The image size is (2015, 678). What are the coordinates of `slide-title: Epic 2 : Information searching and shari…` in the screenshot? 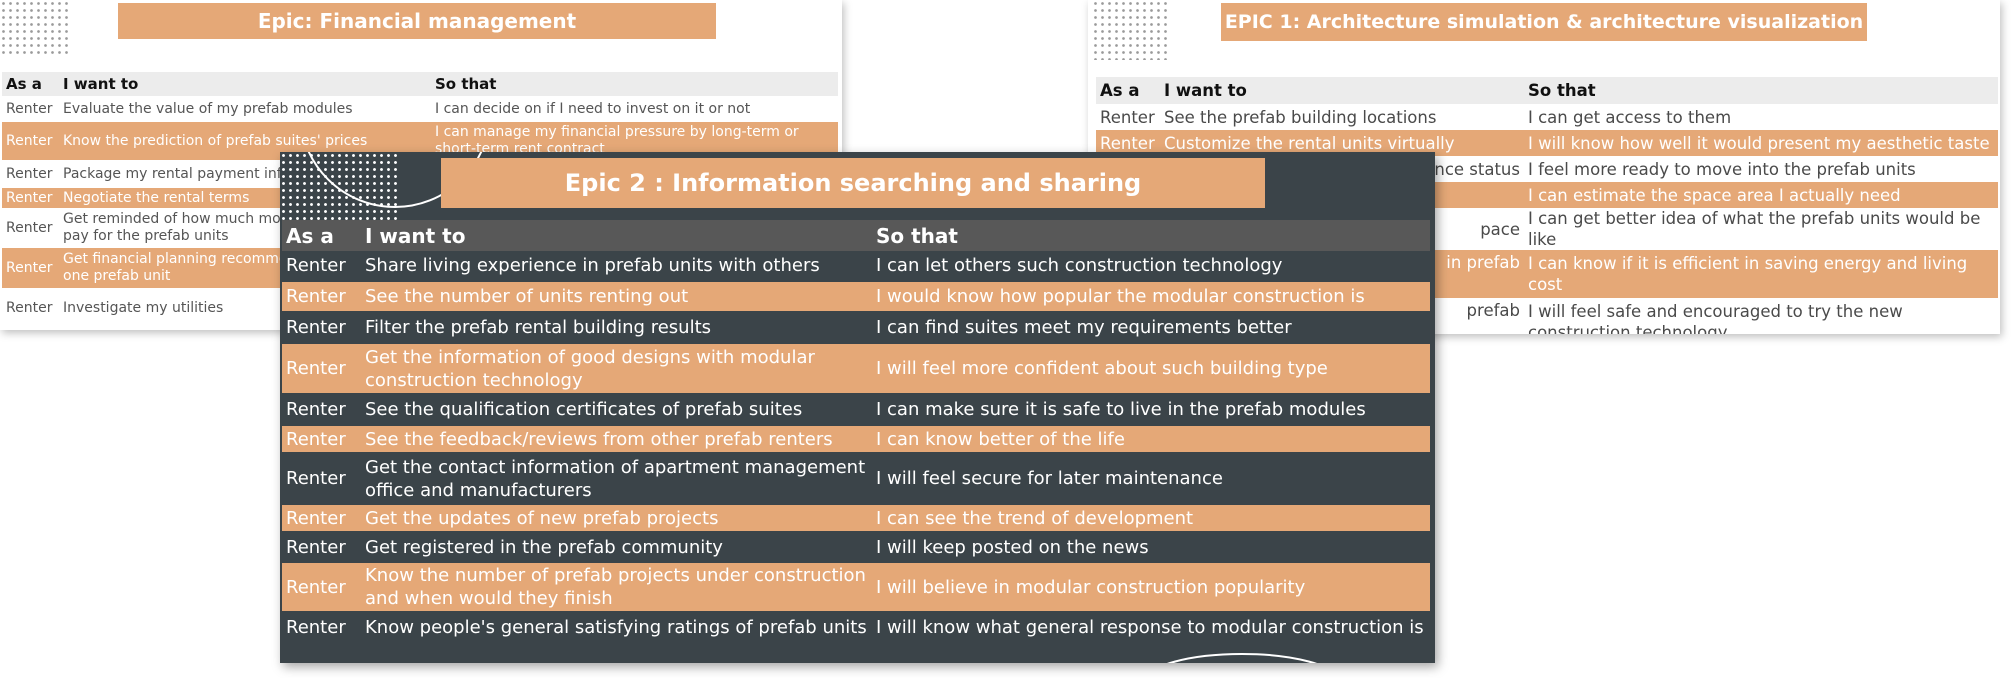 It's located at (853, 183).